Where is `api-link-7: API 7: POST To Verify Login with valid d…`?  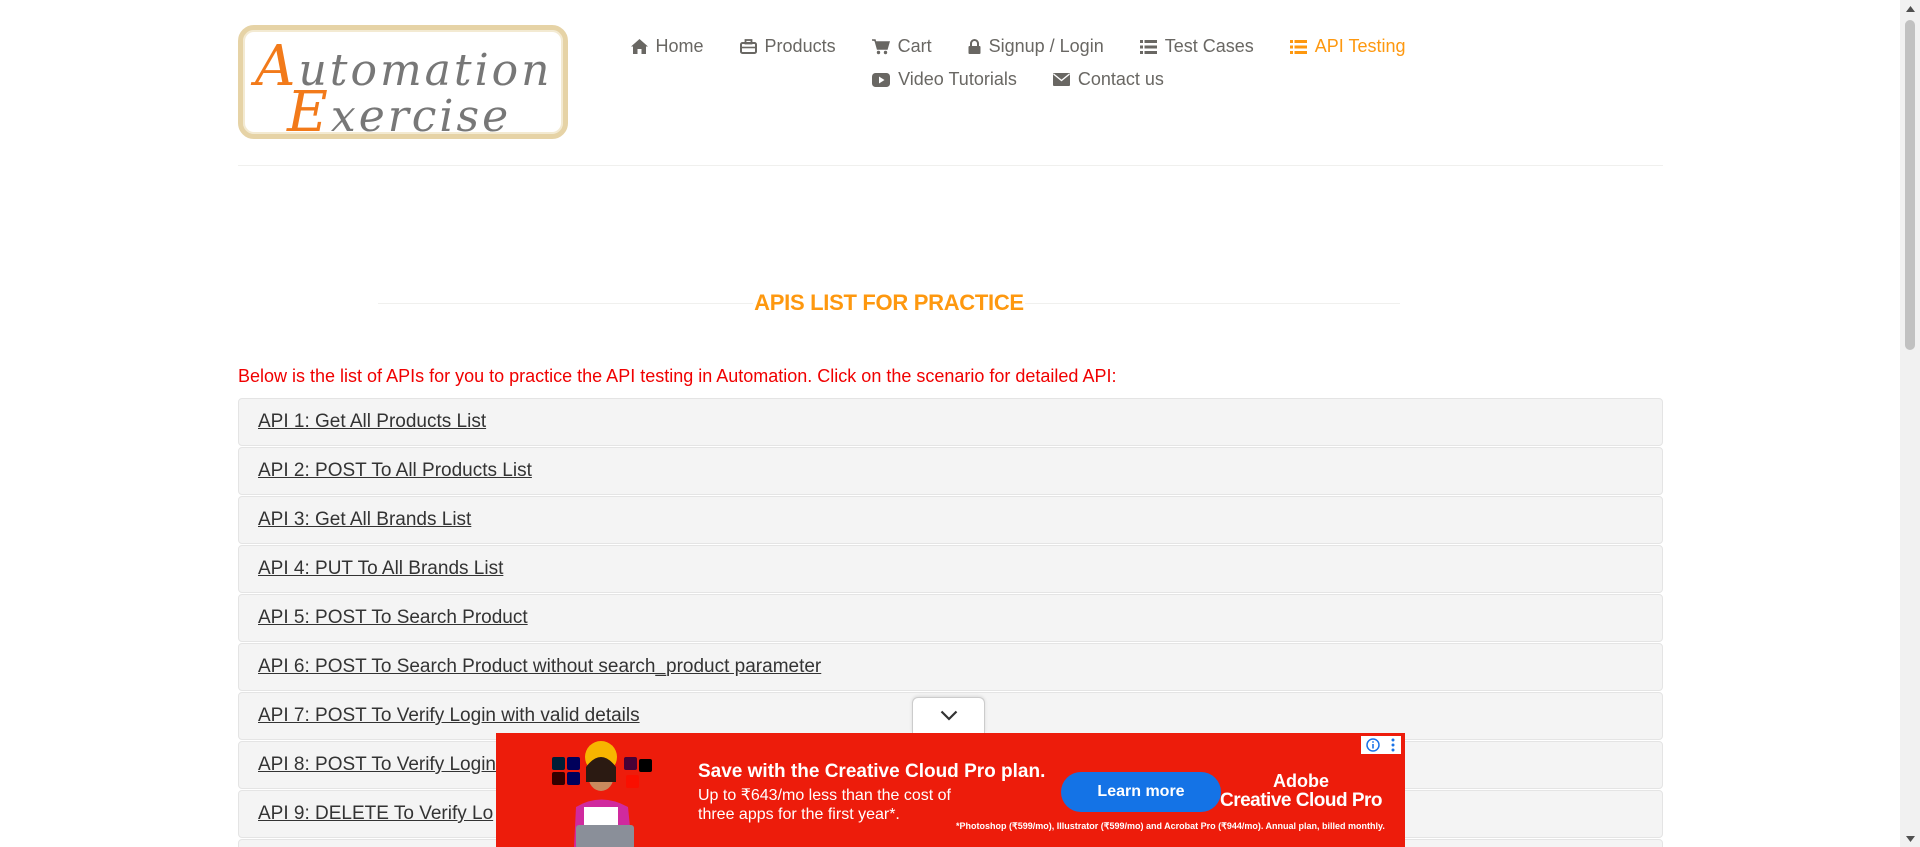
api-link-7: API 7: POST To Verify Login with valid d… is located at coordinates (449, 716).